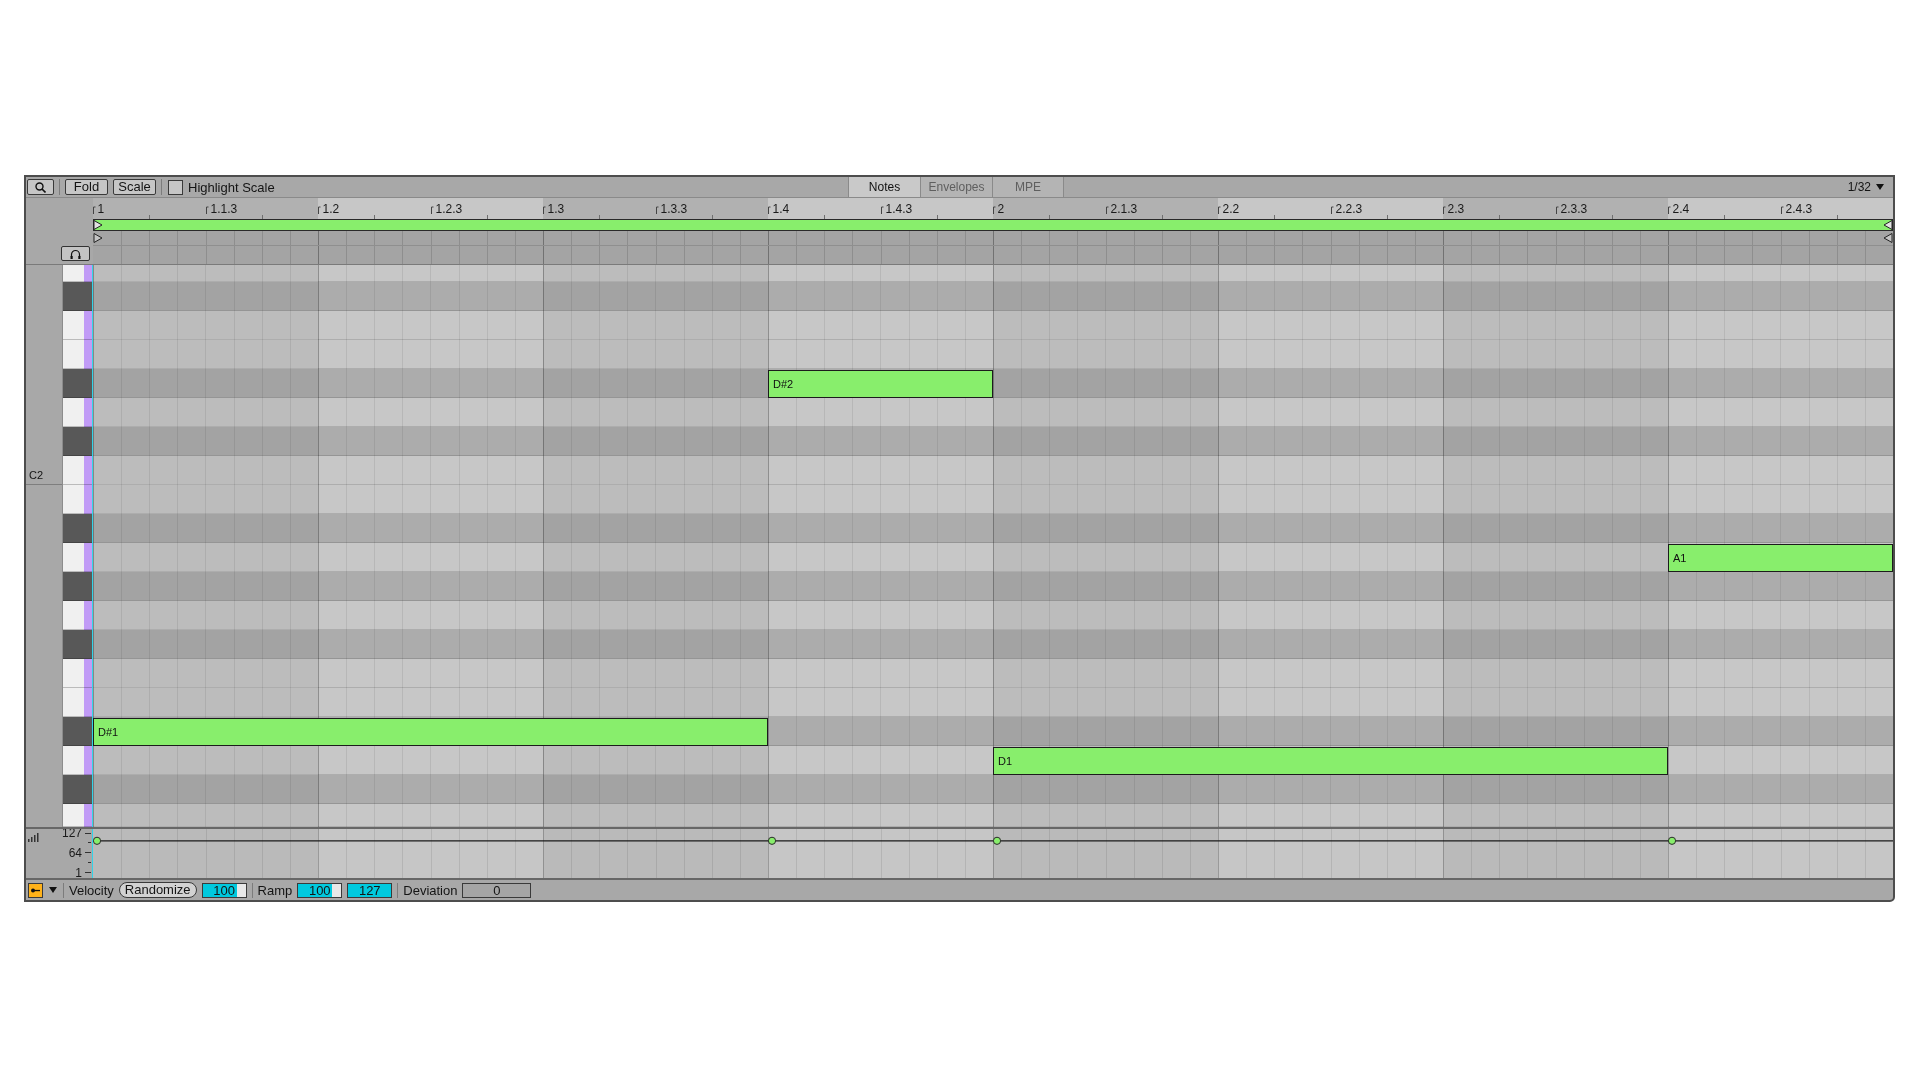  What do you see at coordinates (993, 231) in the screenshot?
I see `timeline-ruler: 1 1.1.3 1.2 1.2.3 1.3 1.3.3 1.4 1.4.3 2 2.1.3 2.2 2.2.3 2.3 2.3.3 2.4 2.4.3` at bounding box center [993, 231].